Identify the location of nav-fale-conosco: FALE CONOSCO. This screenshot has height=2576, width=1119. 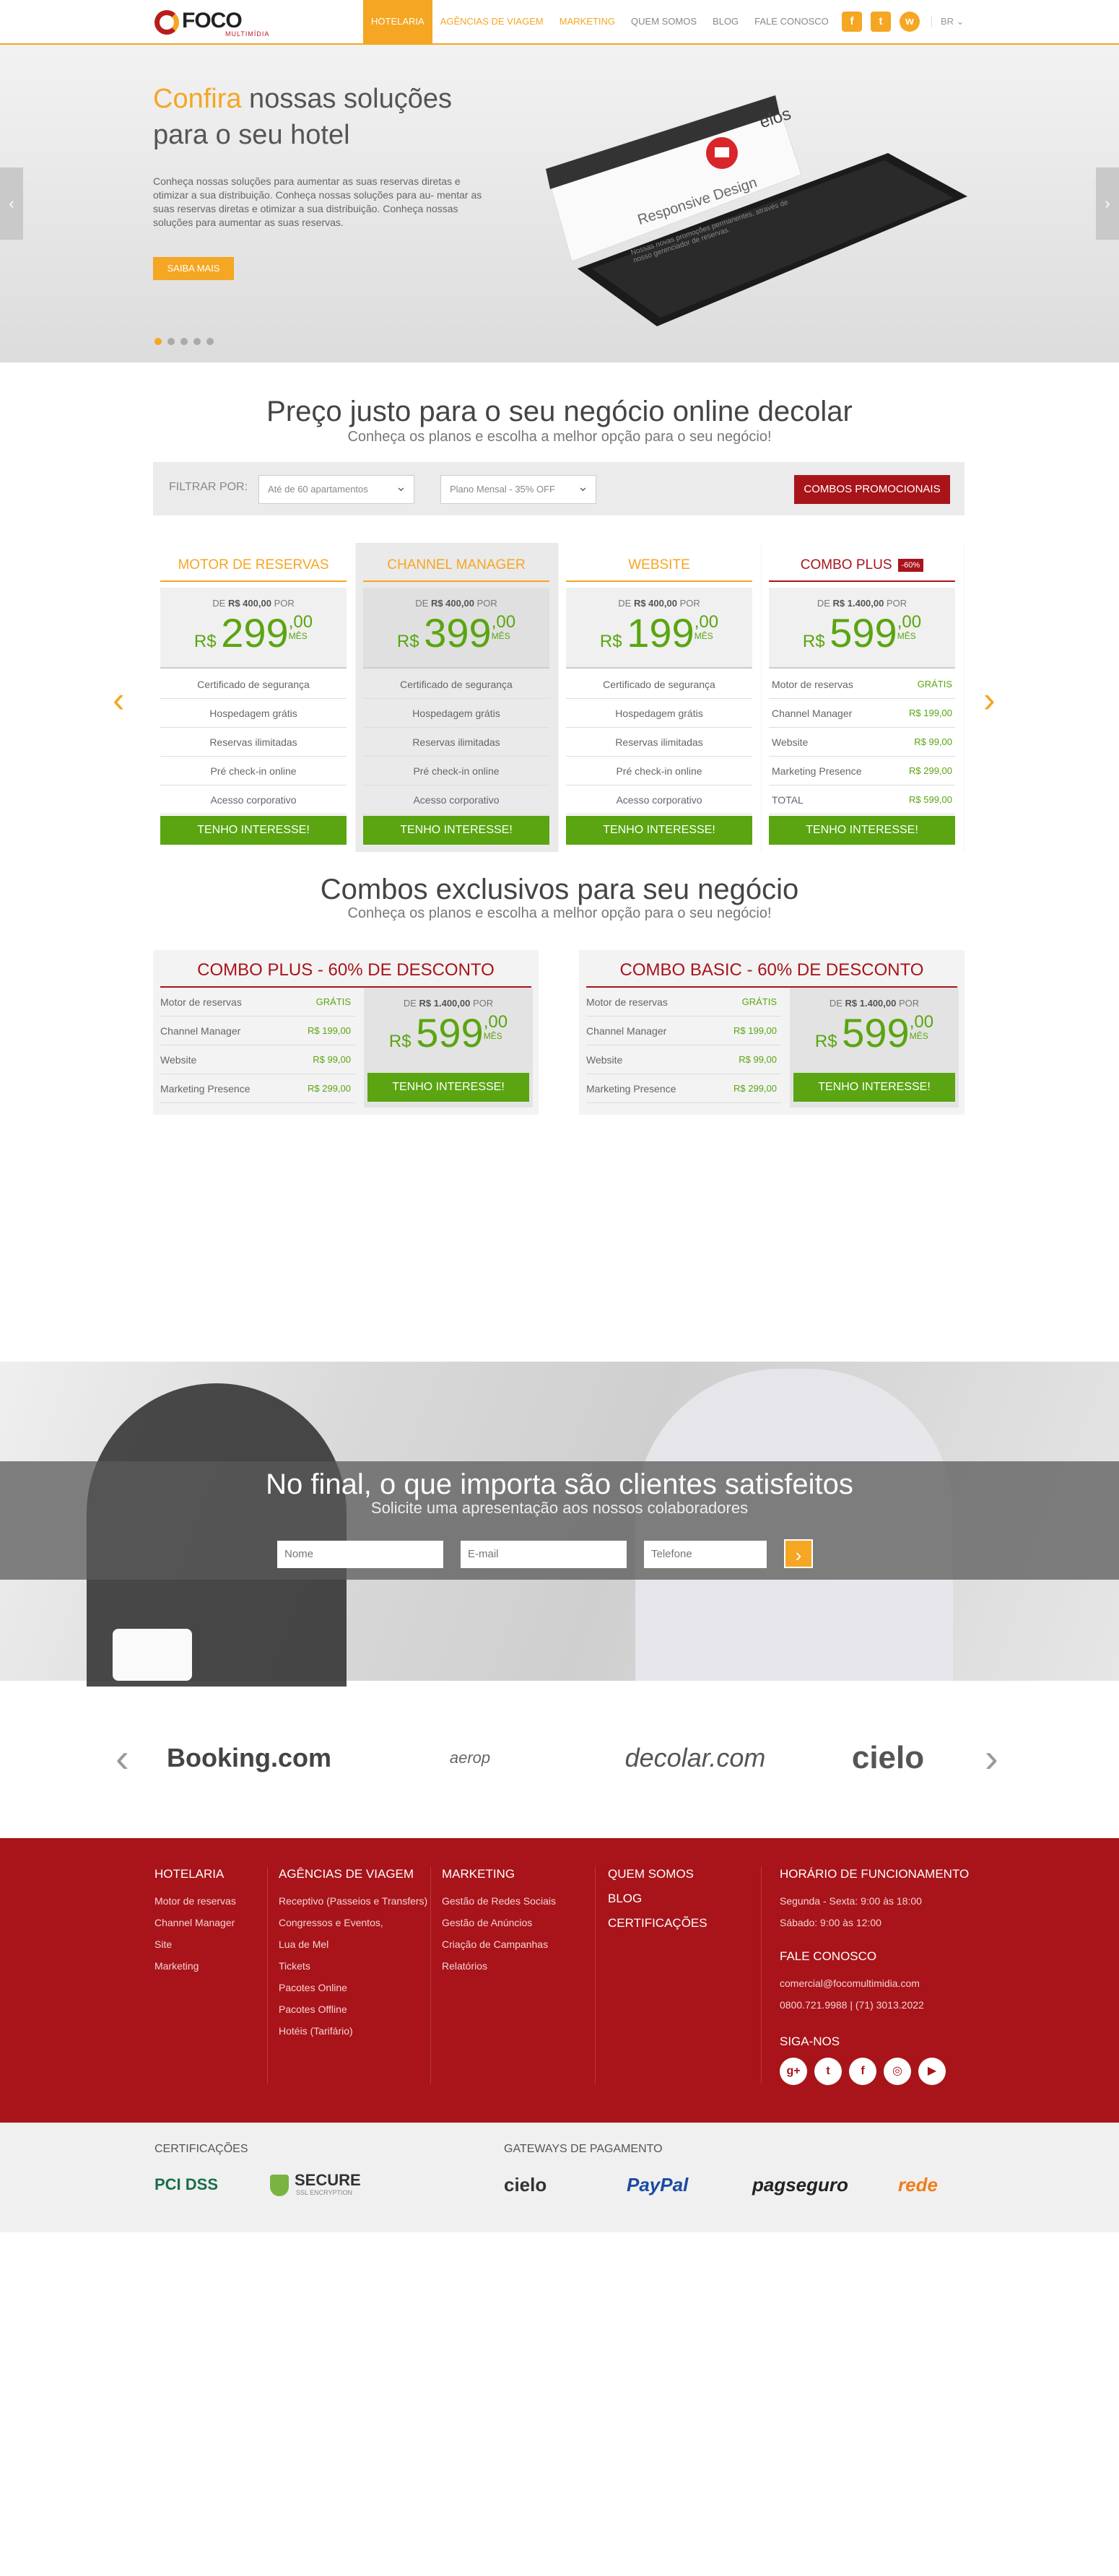
(791, 21).